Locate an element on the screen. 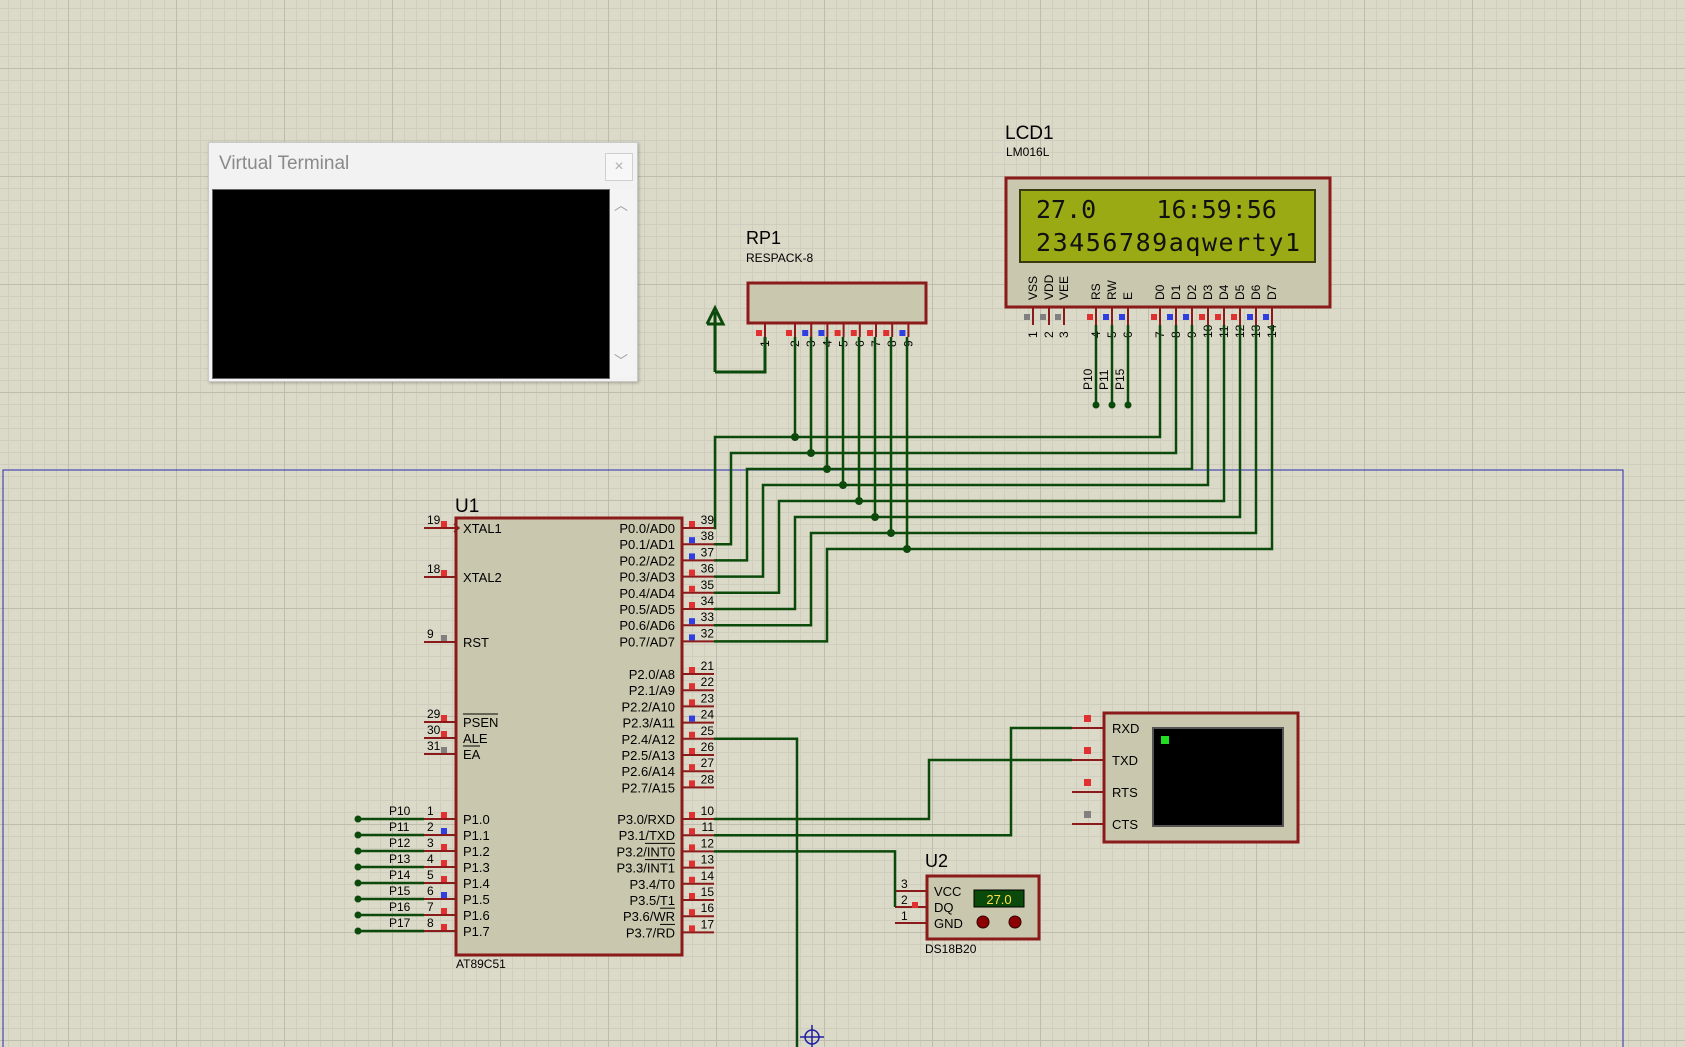  cursor-crosshair-icon is located at coordinates (812, 1036).